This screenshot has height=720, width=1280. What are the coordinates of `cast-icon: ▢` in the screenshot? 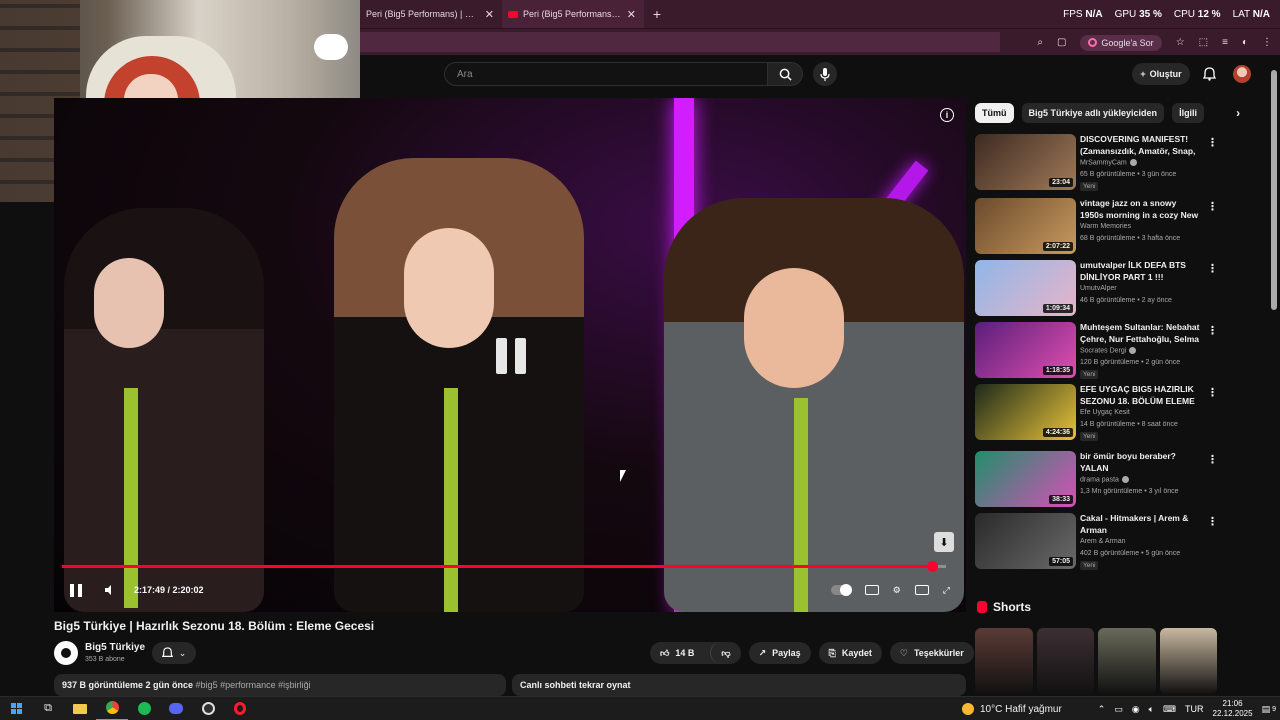 It's located at (1061, 42).